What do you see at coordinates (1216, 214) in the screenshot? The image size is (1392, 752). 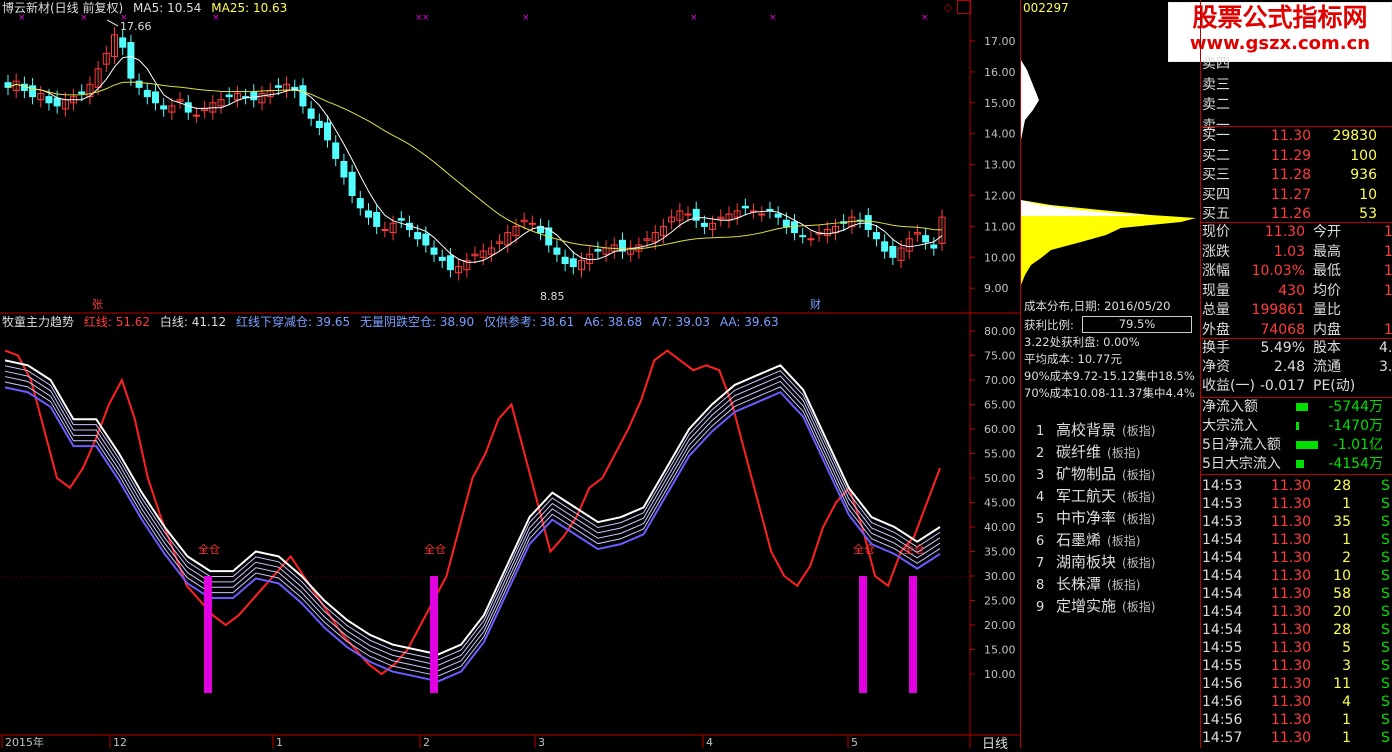 I see `bid-label: 买五` at bounding box center [1216, 214].